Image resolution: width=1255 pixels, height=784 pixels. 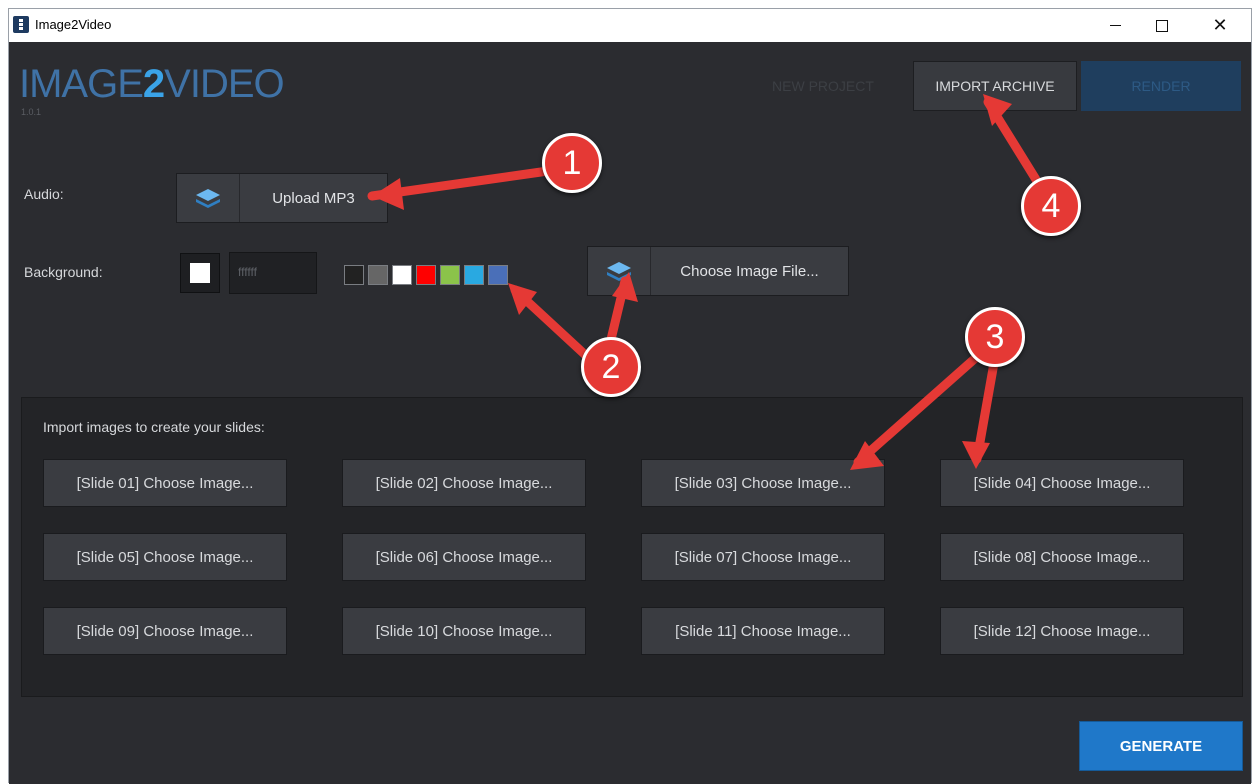 I want to click on annotation-marker-1: 1, so click(x=572, y=163).